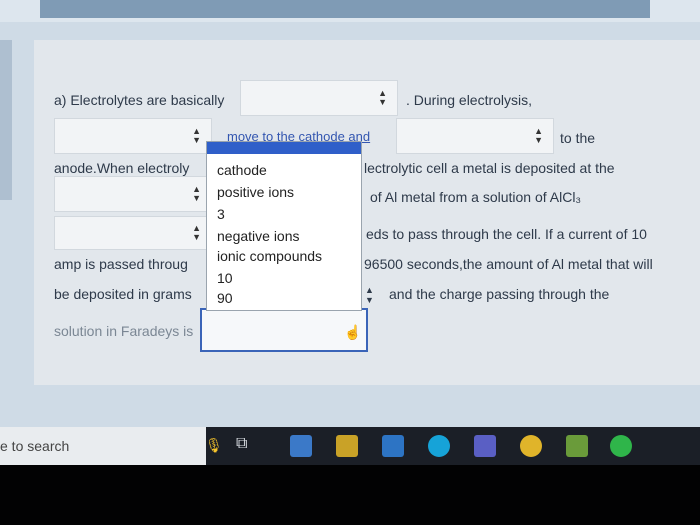  What do you see at coordinates (469, 100) in the screenshot?
I see `question-text-line1b: . During electrolysis,` at bounding box center [469, 100].